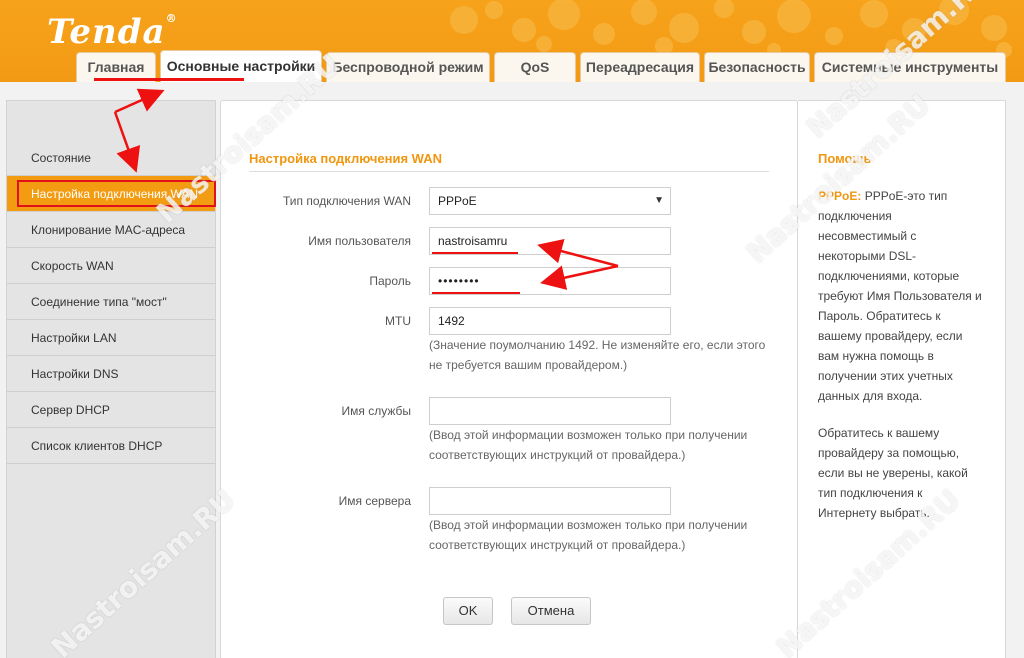 The width and height of the screenshot is (1024, 658). I want to click on dropdown-arrow-icon: ▼, so click(659, 200).